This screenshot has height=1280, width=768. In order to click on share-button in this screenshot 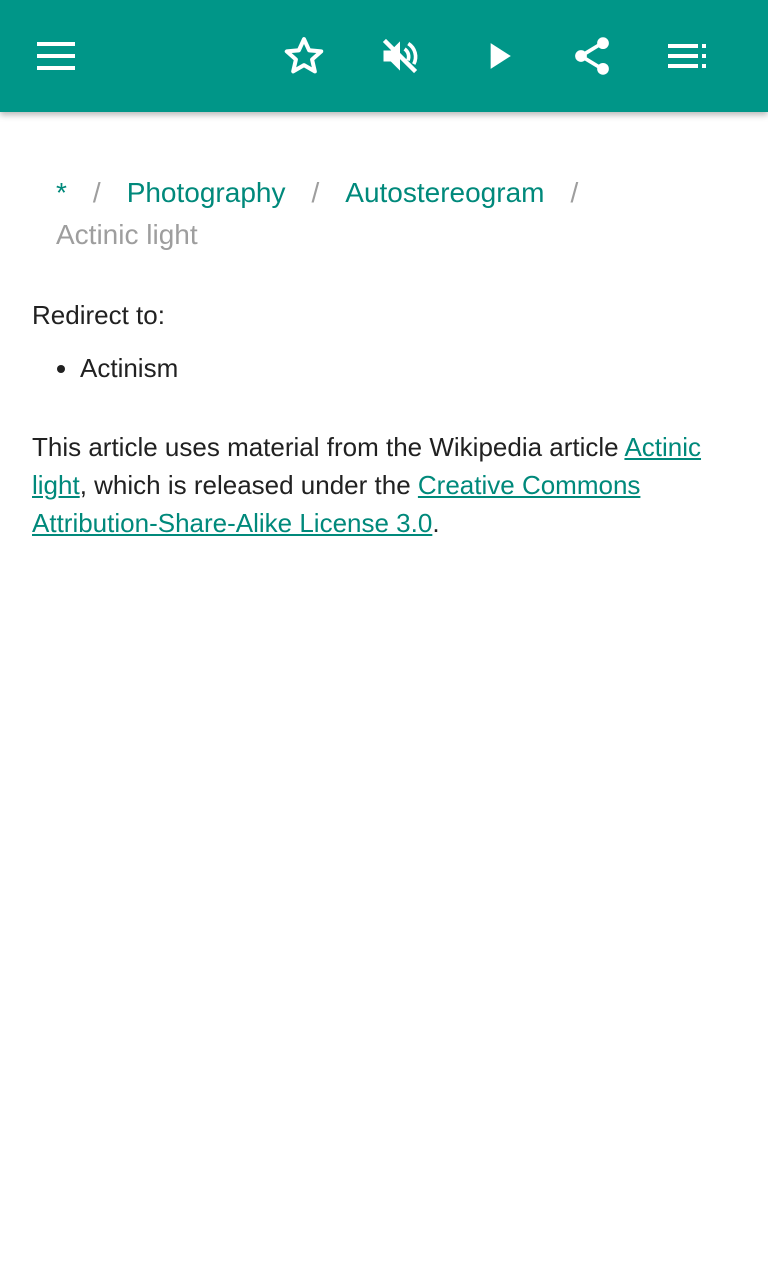, I will do `click(592, 56)`.